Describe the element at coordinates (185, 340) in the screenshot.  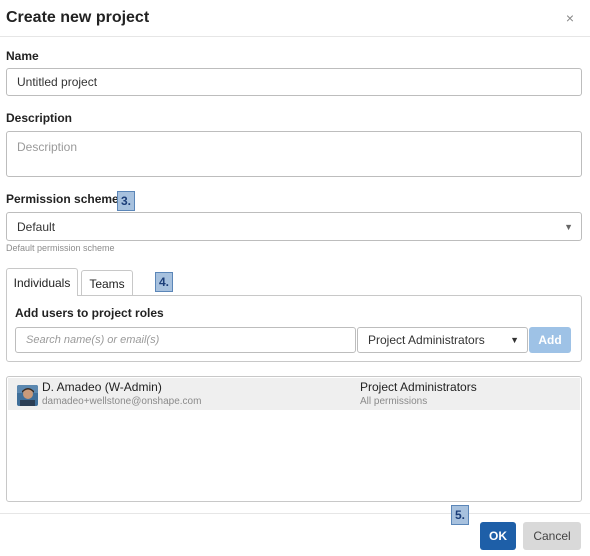
I see `search-users-input` at that location.